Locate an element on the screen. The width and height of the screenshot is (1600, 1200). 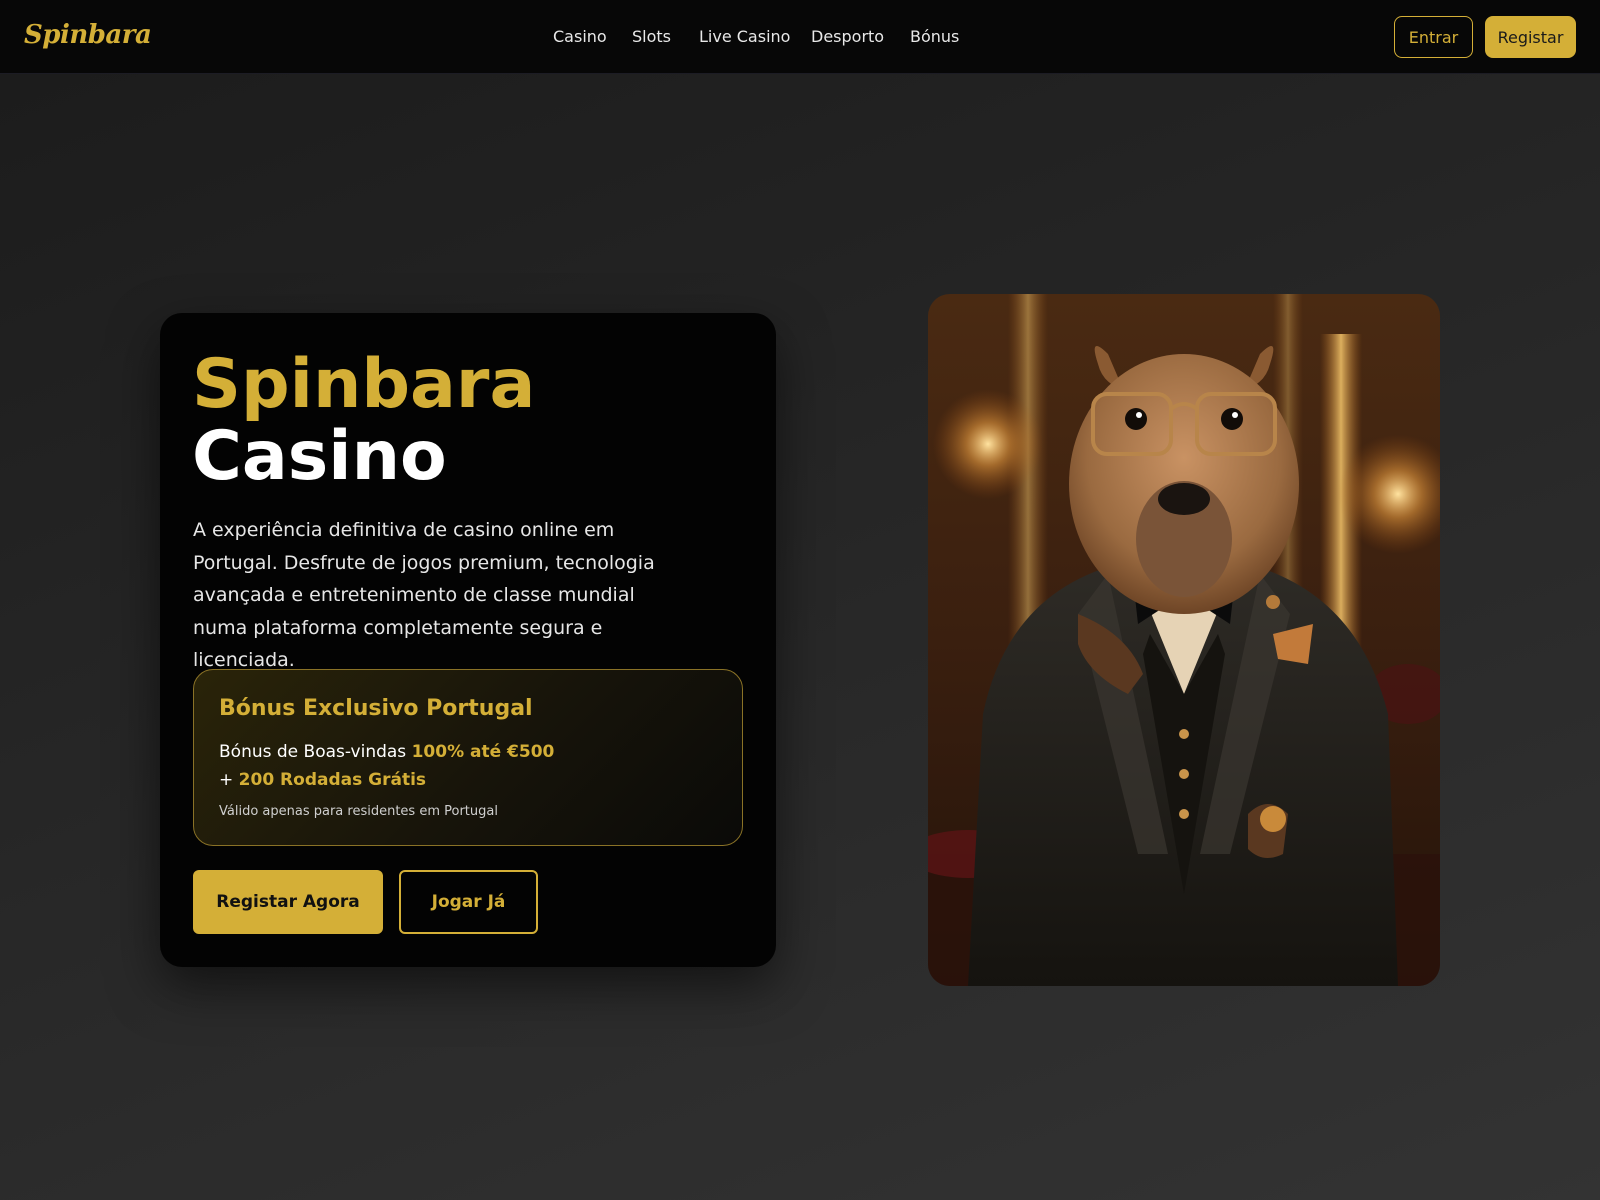
bonus-free-spins: 200 Rodadas Grátis is located at coordinates (332, 780).